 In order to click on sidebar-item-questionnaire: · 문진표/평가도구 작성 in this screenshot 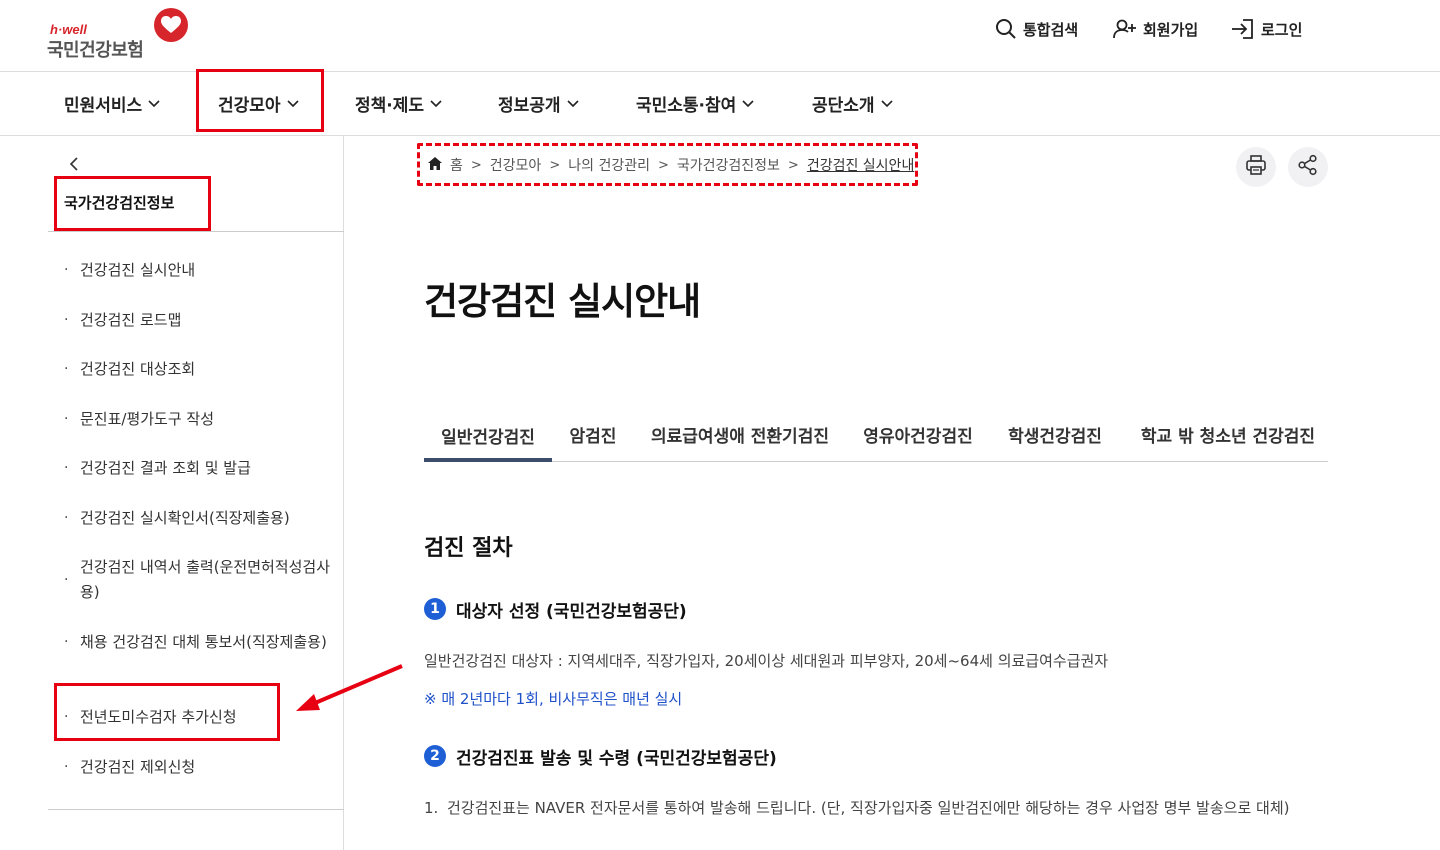, I will do `click(200, 419)`.